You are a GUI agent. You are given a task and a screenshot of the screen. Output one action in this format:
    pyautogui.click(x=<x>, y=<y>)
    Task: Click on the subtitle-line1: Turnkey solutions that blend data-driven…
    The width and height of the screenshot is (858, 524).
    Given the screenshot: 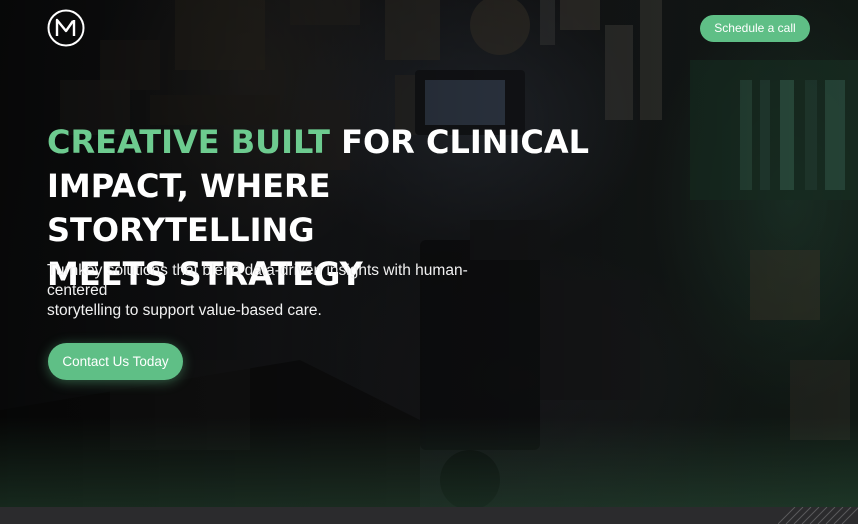 What is the action you would take?
    pyautogui.click(x=257, y=280)
    